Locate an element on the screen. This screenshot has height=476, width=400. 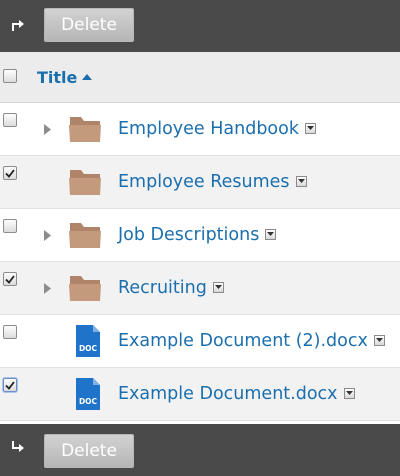
item-name-link: Example Document.docx is located at coordinates (236, 394).